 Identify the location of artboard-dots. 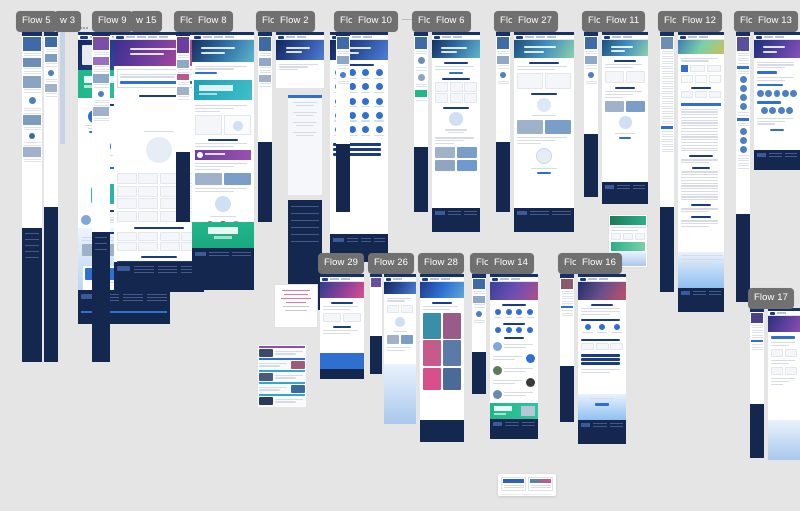
(84, 28).